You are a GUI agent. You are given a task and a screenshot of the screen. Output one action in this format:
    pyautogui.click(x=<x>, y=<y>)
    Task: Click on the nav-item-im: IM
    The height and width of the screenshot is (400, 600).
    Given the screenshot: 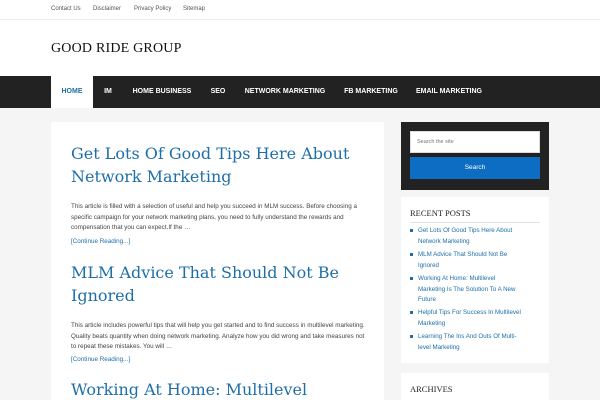 What is the action you would take?
    pyautogui.click(x=108, y=92)
    